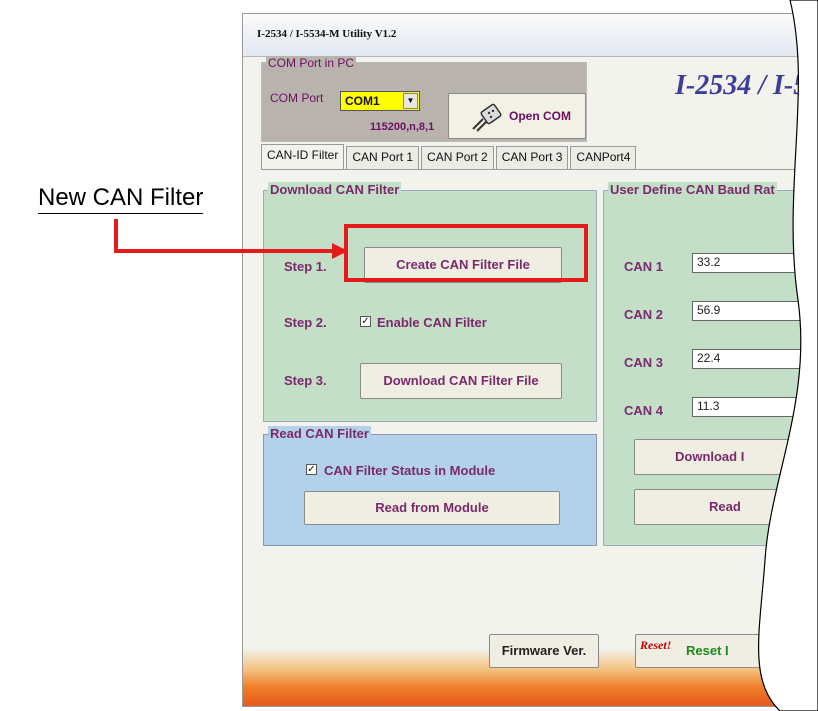  What do you see at coordinates (297, 98) in the screenshot?
I see `com-port-label: COM Port` at bounding box center [297, 98].